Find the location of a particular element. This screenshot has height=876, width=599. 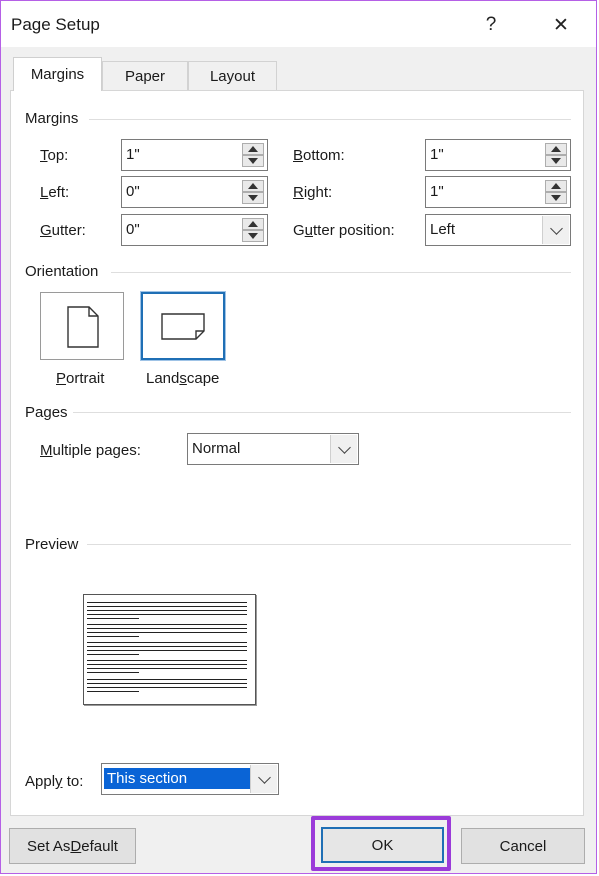

right-margin-input: 1" is located at coordinates (498, 192).